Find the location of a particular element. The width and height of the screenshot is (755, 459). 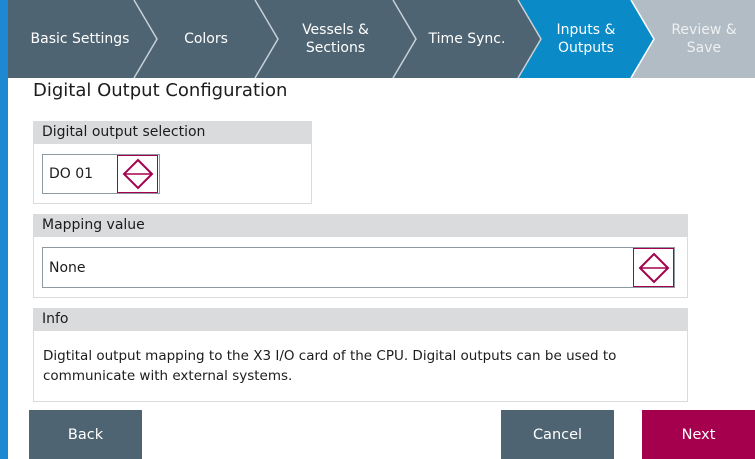

digital-output-spinner-button is located at coordinates (137, 174).